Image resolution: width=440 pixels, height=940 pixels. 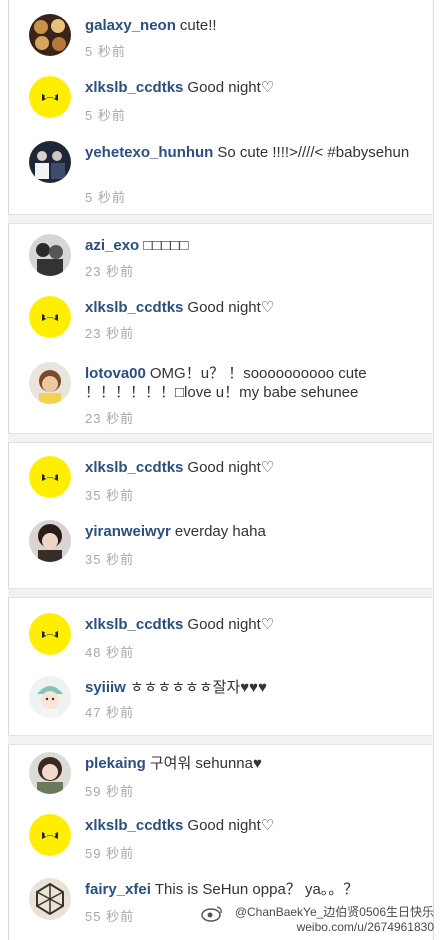 What do you see at coordinates (50, 541) in the screenshot?
I see `girl-photo-avatar` at bounding box center [50, 541].